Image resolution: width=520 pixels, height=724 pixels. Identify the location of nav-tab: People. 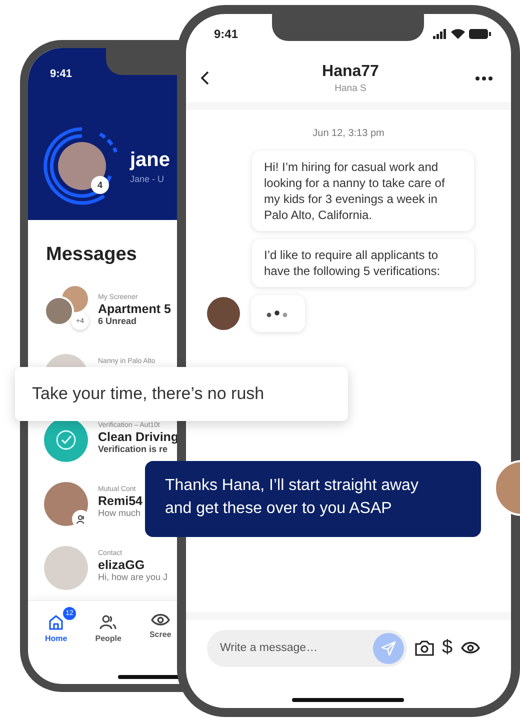
(108, 628).